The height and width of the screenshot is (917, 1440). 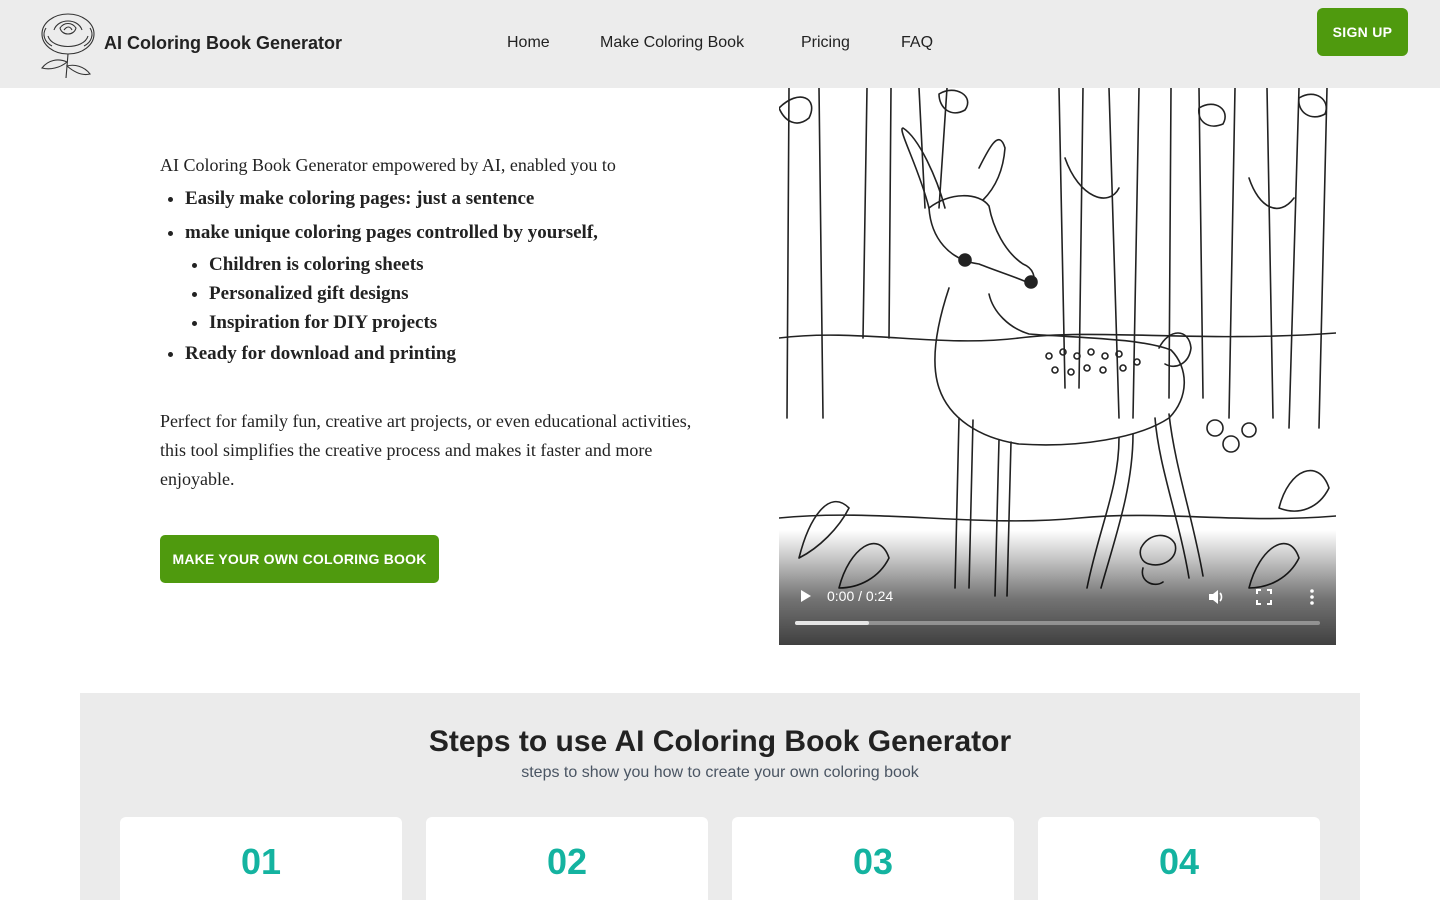 What do you see at coordinates (464, 264) in the screenshot?
I see `sub-feature-item: Children is coloring sheets` at bounding box center [464, 264].